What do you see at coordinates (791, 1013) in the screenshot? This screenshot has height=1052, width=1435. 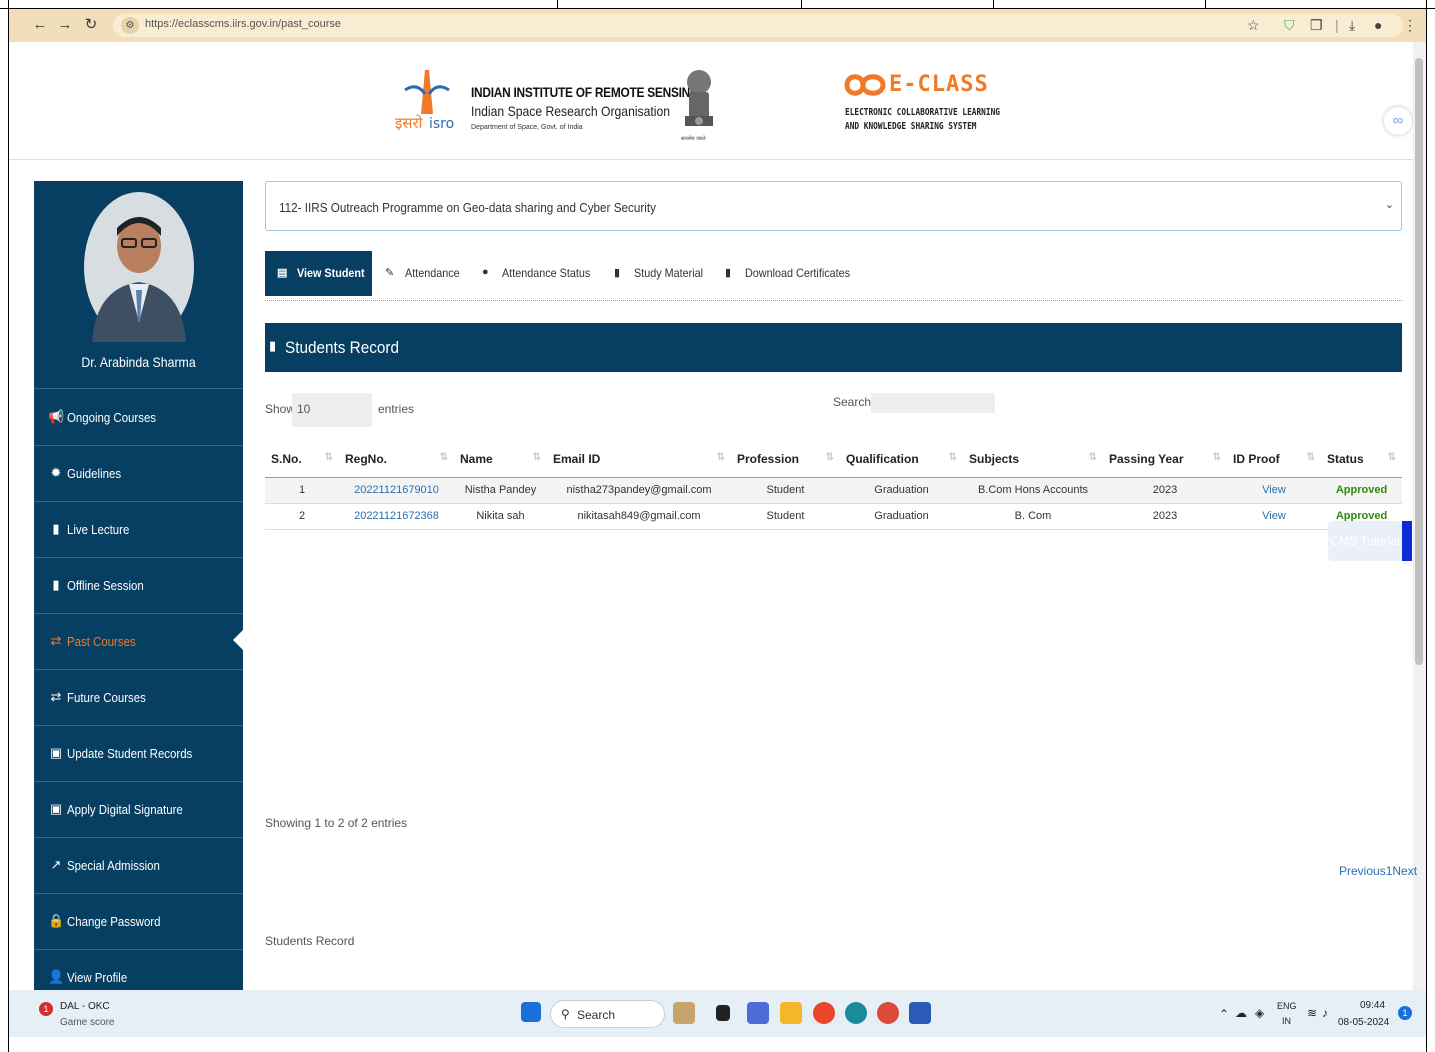 I see `file-explorer-icon` at bounding box center [791, 1013].